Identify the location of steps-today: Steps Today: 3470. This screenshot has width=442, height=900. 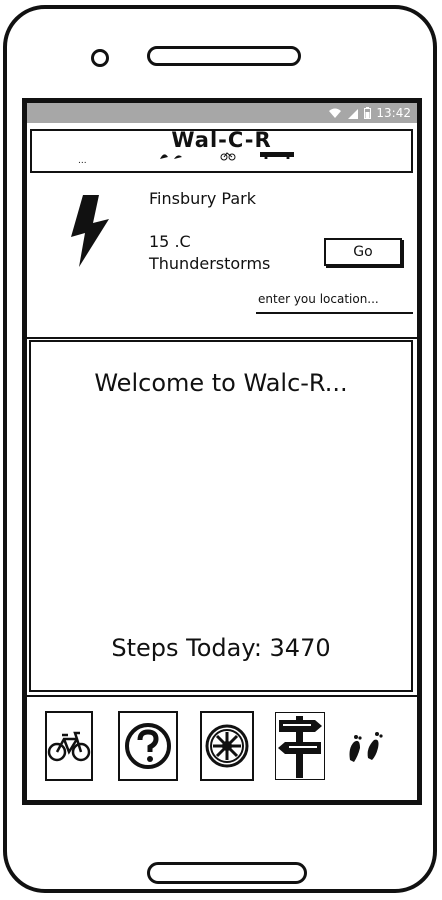
(221, 648).